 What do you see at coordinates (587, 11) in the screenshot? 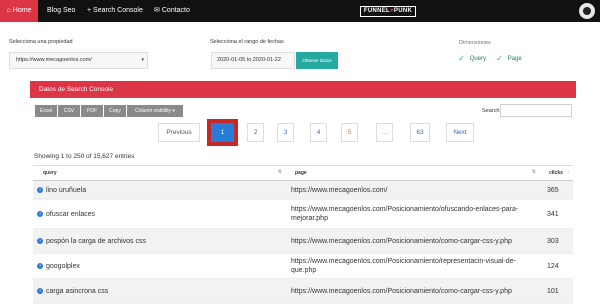
I see `user-avatar` at bounding box center [587, 11].